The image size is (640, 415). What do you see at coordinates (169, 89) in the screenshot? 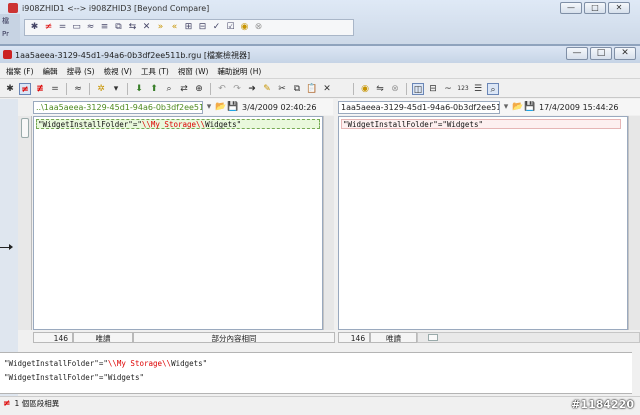
I see `find-icon: ⌕` at bounding box center [169, 89].